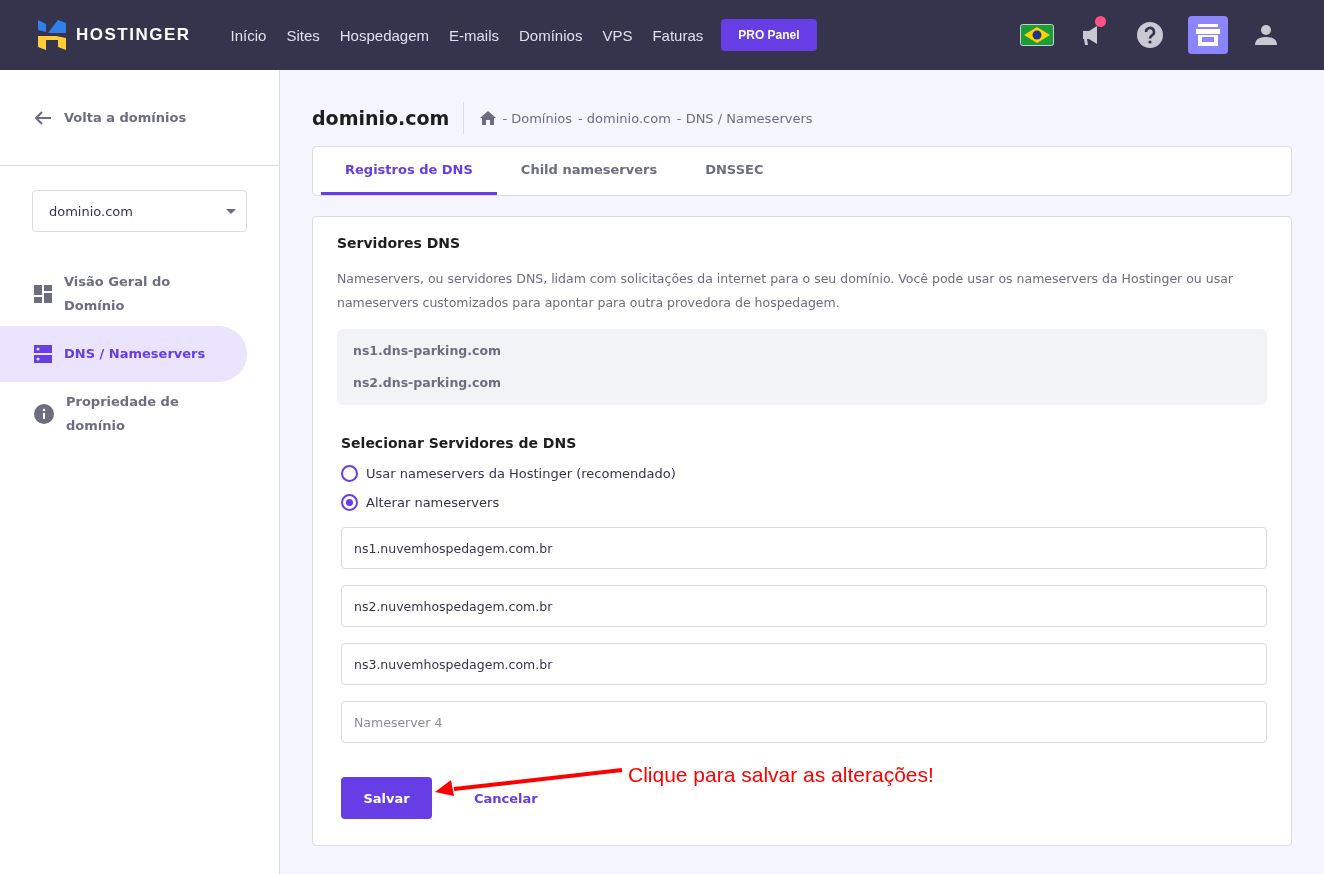  What do you see at coordinates (43, 354) in the screenshot?
I see `server-icon` at bounding box center [43, 354].